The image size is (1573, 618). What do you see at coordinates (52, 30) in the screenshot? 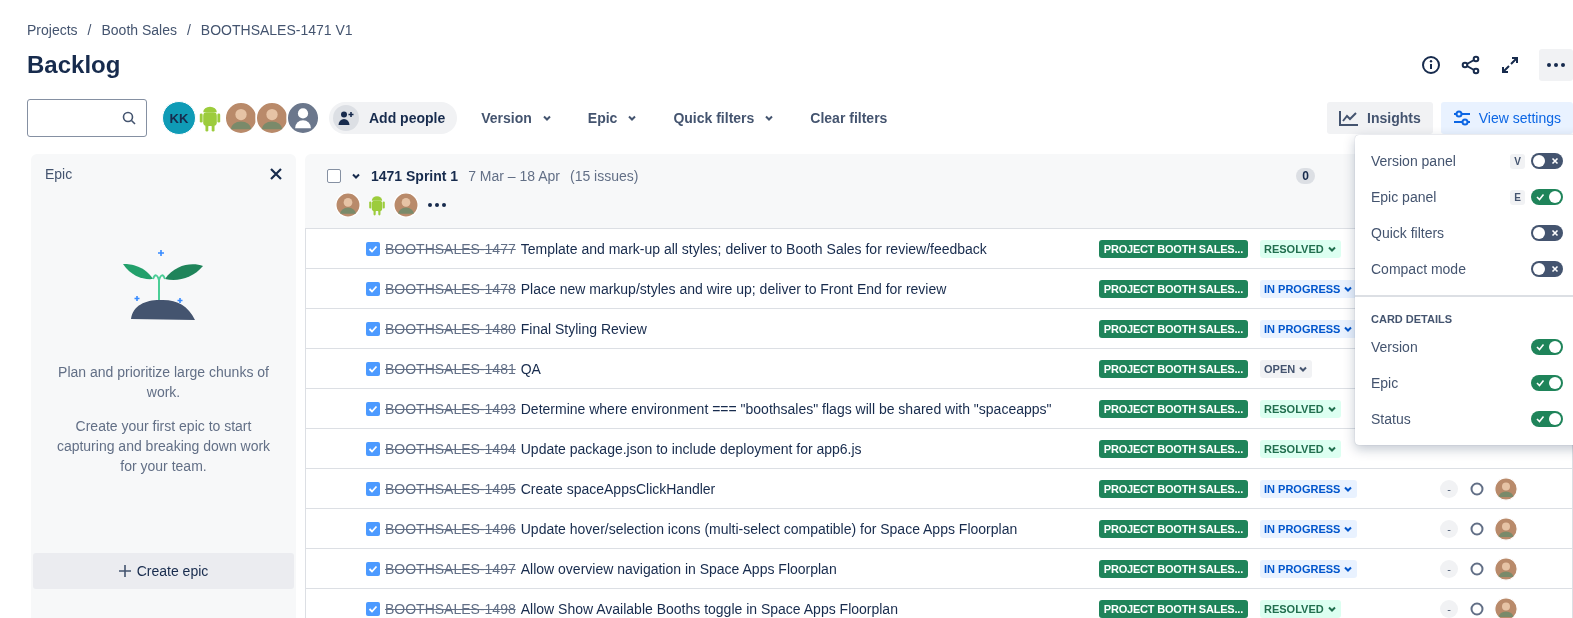
I see `breadcrumb-link: Projects` at bounding box center [52, 30].